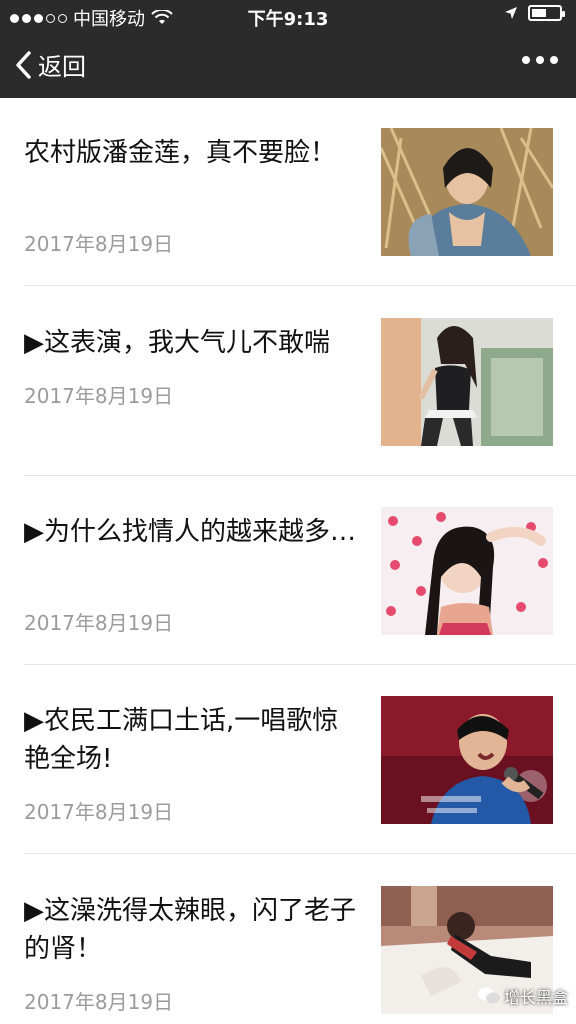 Image resolution: width=576 pixels, height=1024 pixels. I want to click on wechat-icon, so click(488, 995).